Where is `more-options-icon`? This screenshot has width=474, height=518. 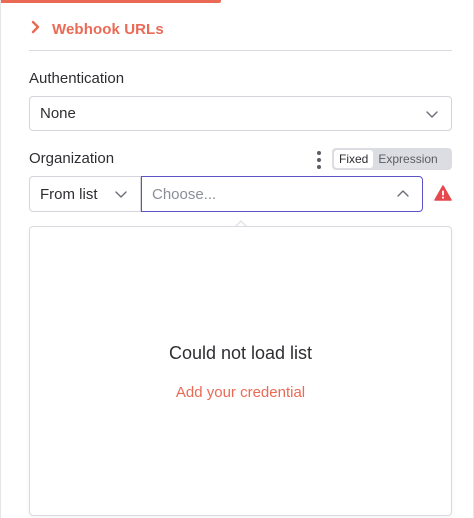 more-options-icon is located at coordinates (319, 160).